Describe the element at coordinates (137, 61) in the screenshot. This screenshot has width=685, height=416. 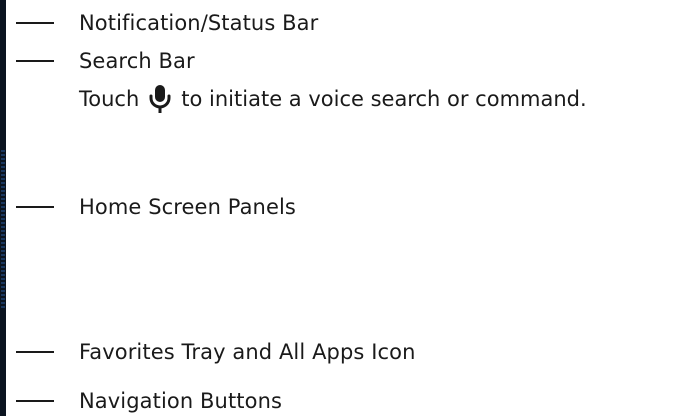
I see `callout-label: Search Bar` at that location.